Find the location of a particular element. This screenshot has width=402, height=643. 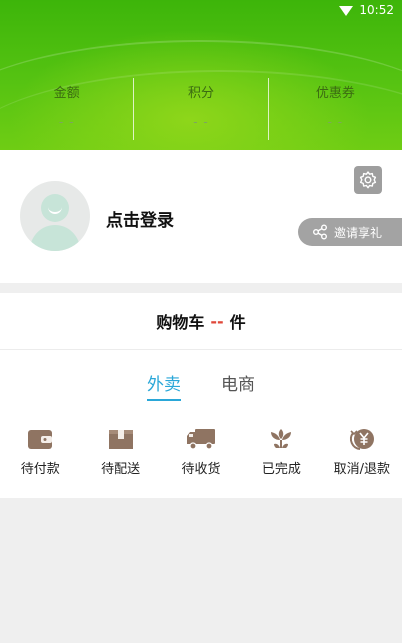

cart-unit: 件 is located at coordinates (237, 322).